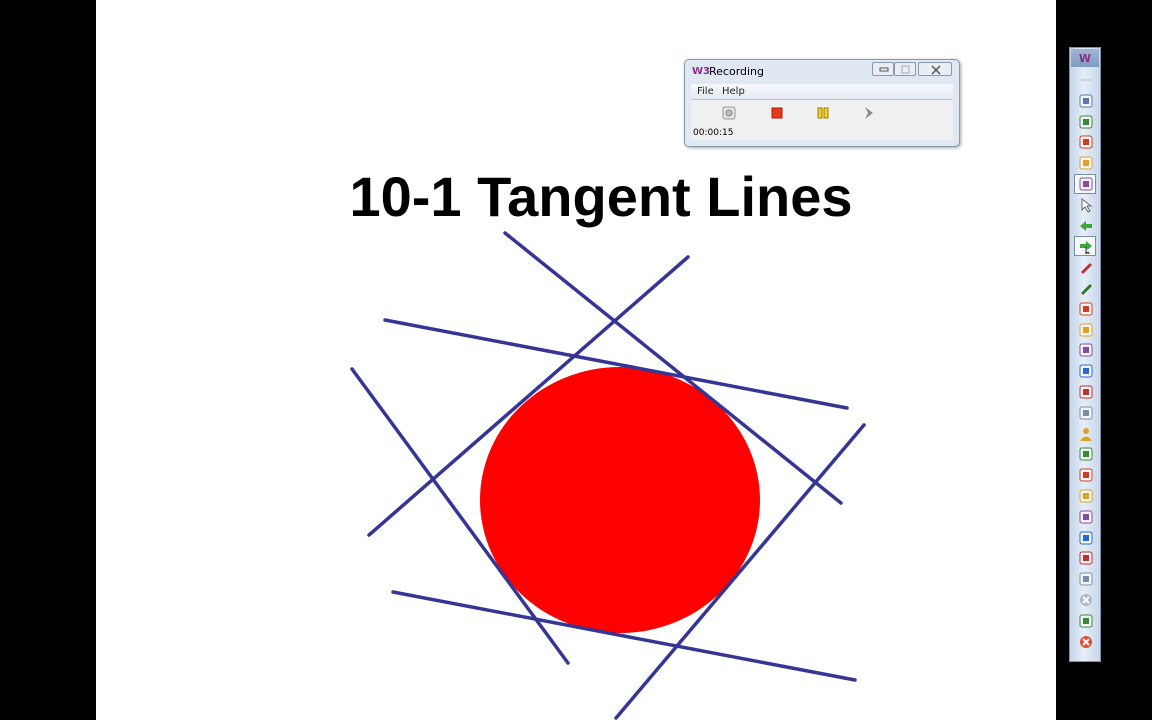 The width and height of the screenshot is (1152, 720). I want to click on word-doc-icon, so click(1086, 475).